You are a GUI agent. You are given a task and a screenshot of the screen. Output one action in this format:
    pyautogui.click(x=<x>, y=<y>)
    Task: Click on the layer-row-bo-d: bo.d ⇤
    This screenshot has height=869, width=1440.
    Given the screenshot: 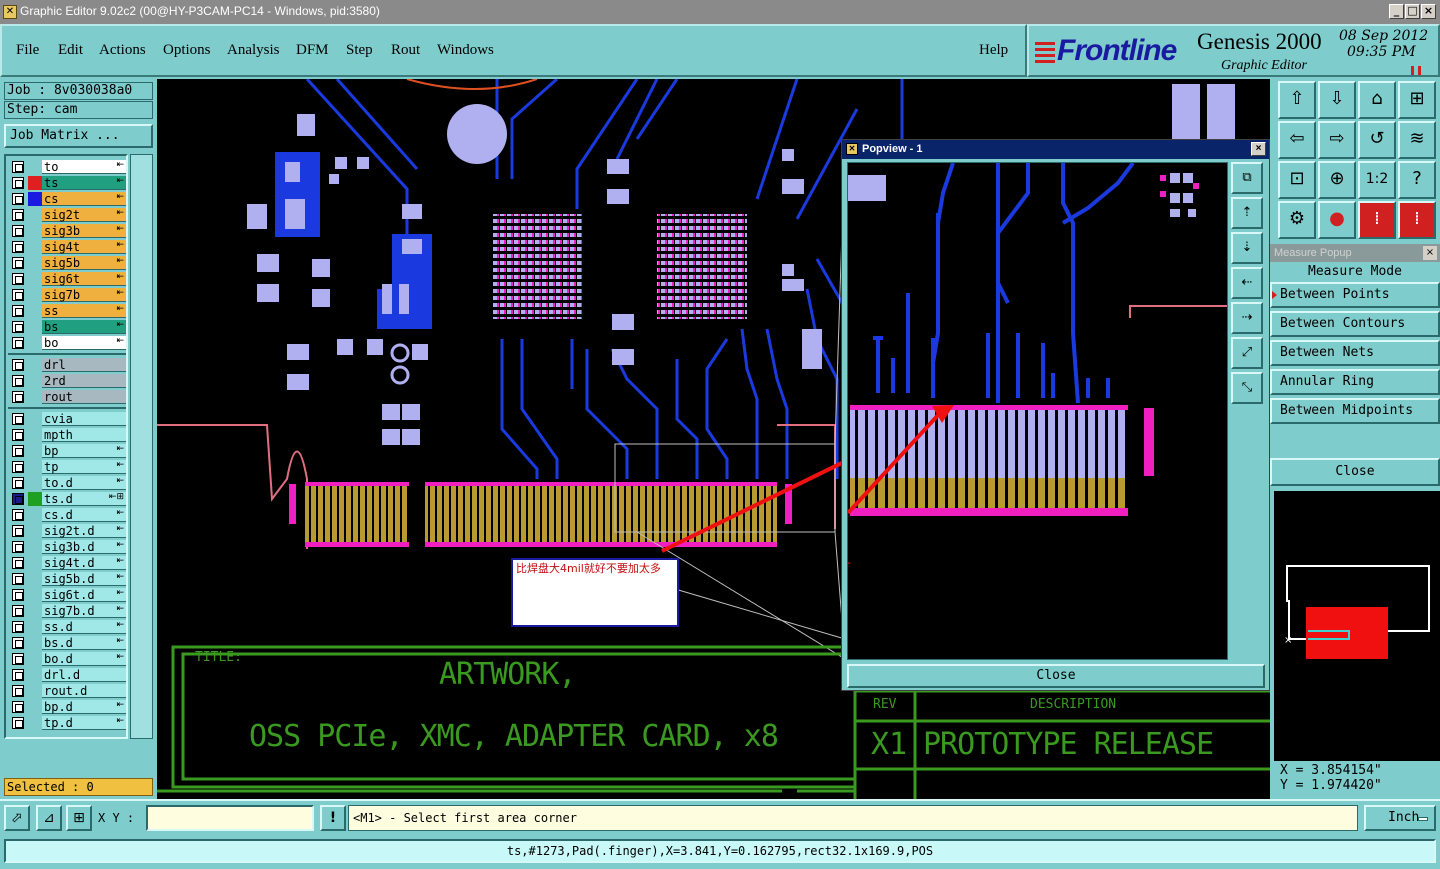 What is the action you would take?
    pyautogui.click(x=67, y=659)
    